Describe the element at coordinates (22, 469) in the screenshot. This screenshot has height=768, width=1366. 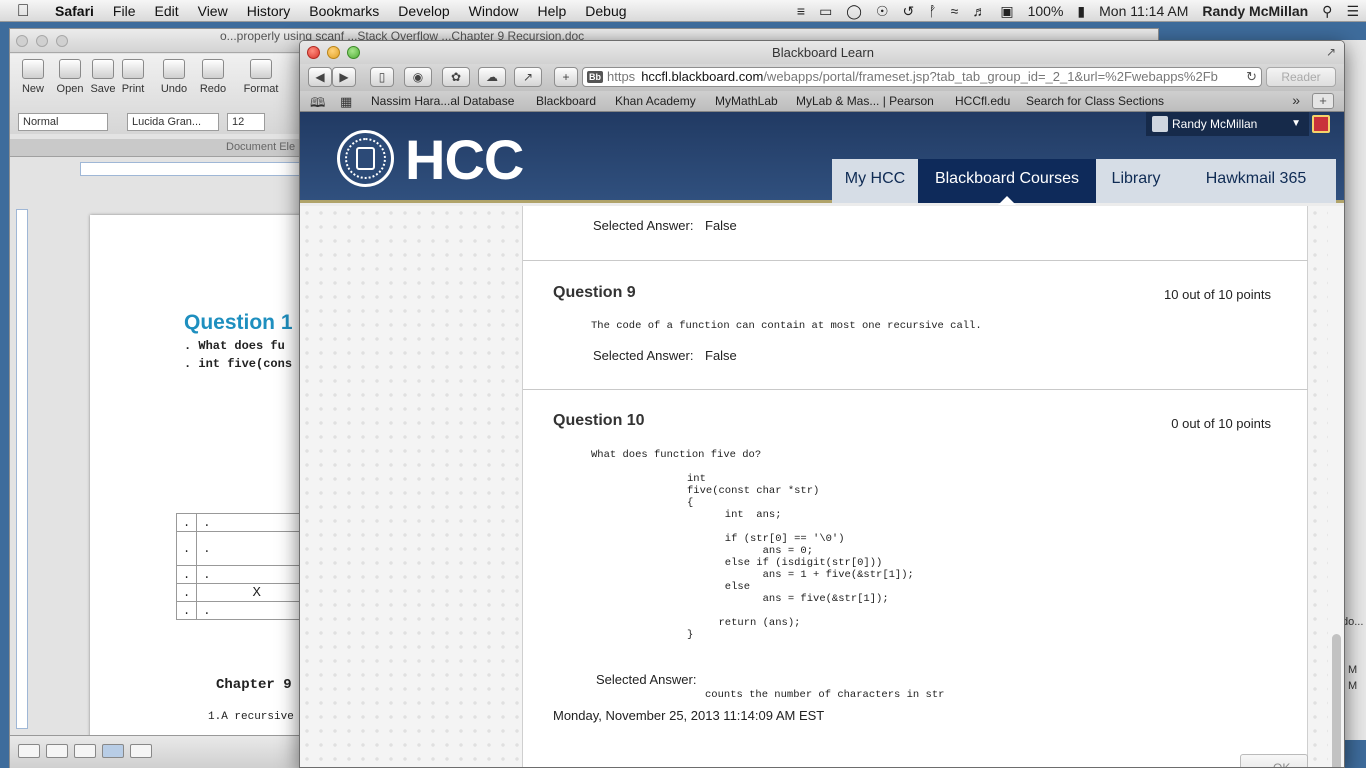
I see `vertical-ruler` at that location.